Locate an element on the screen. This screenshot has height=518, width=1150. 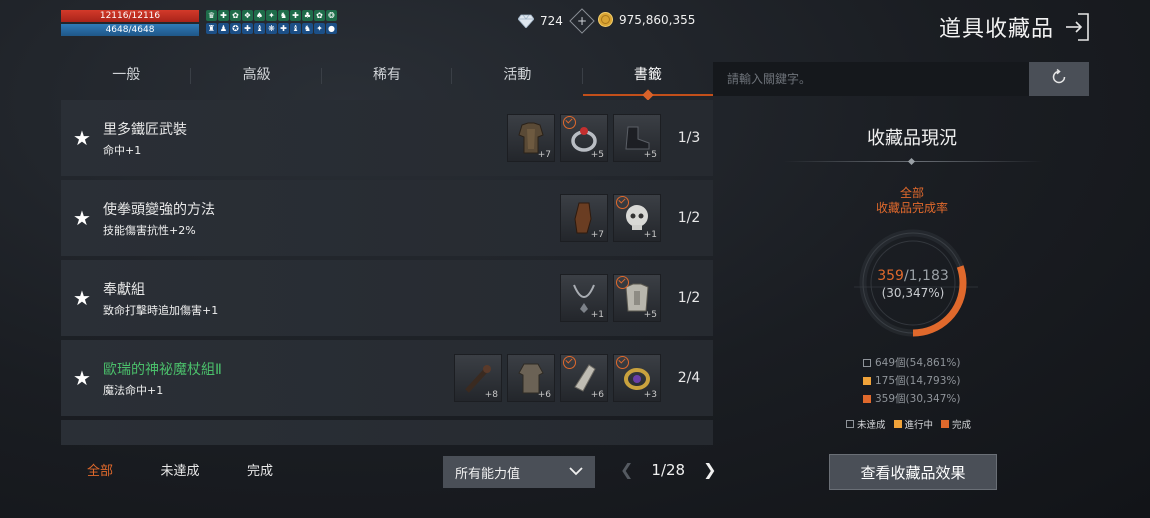
collection-text: 歐瑞的神祕魔杖組Ⅱ 魔法命中+1 is located at coordinates (277, 378).